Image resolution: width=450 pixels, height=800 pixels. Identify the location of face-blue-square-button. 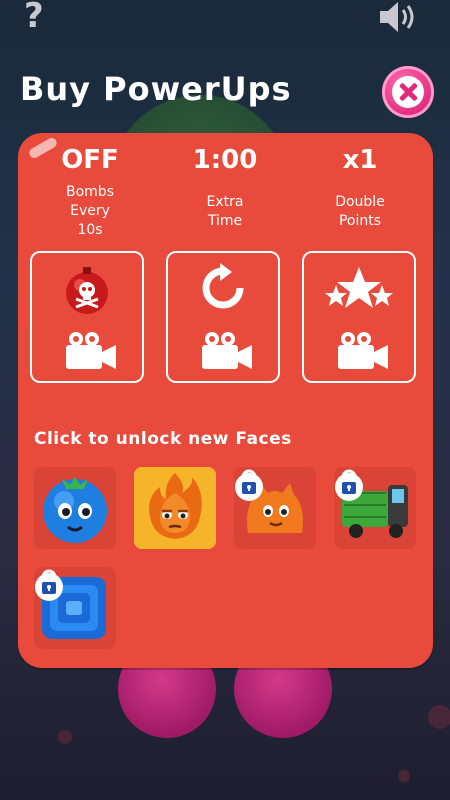
(75, 608).